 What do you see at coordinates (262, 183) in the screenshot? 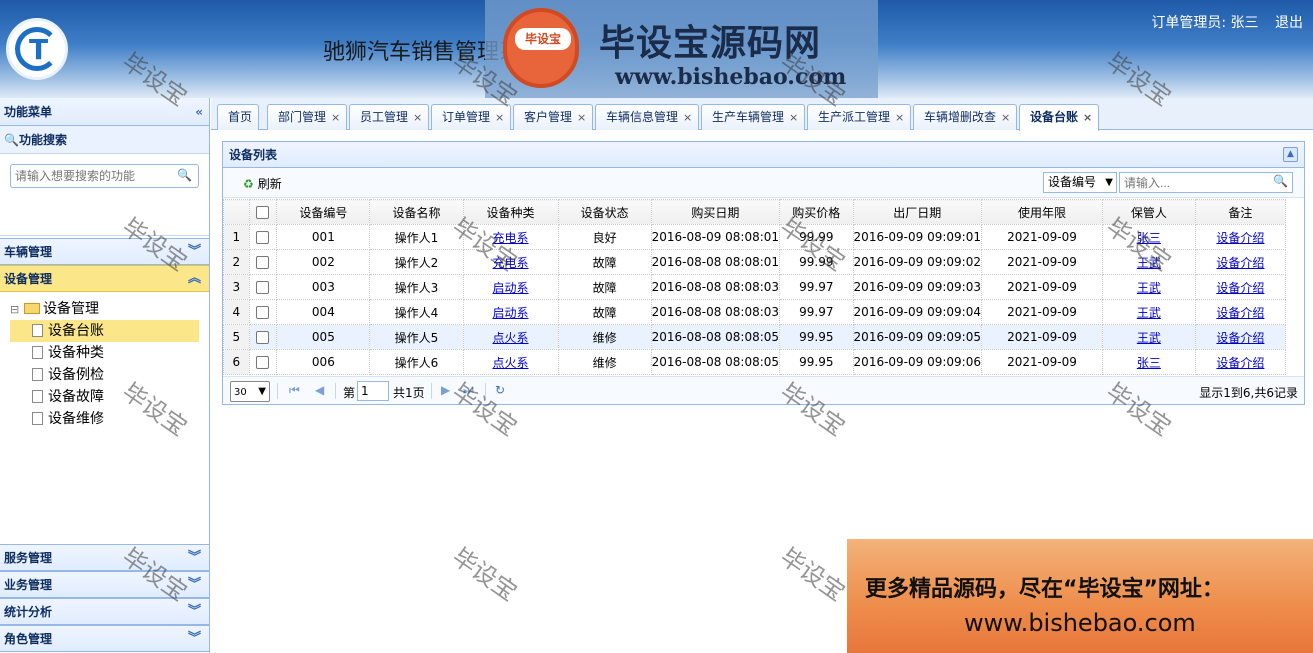
I see `refresh-button: ♻ 刷新` at bounding box center [262, 183].